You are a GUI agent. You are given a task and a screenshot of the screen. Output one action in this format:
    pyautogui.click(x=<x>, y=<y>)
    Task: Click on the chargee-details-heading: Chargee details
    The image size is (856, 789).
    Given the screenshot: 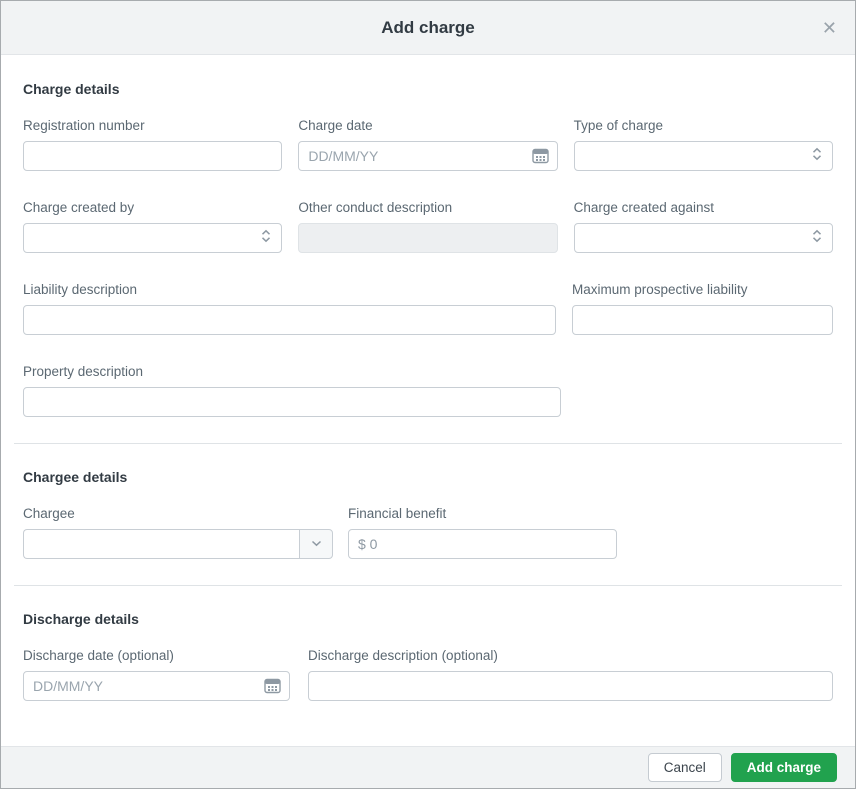 What is the action you would take?
    pyautogui.click(x=75, y=477)
    